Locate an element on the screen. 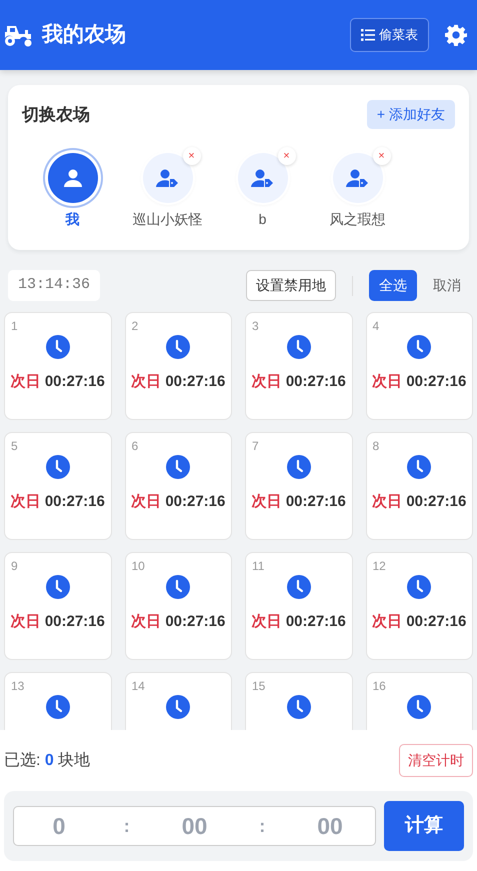  plot-number: 2 is located at coordinates (134, 326).